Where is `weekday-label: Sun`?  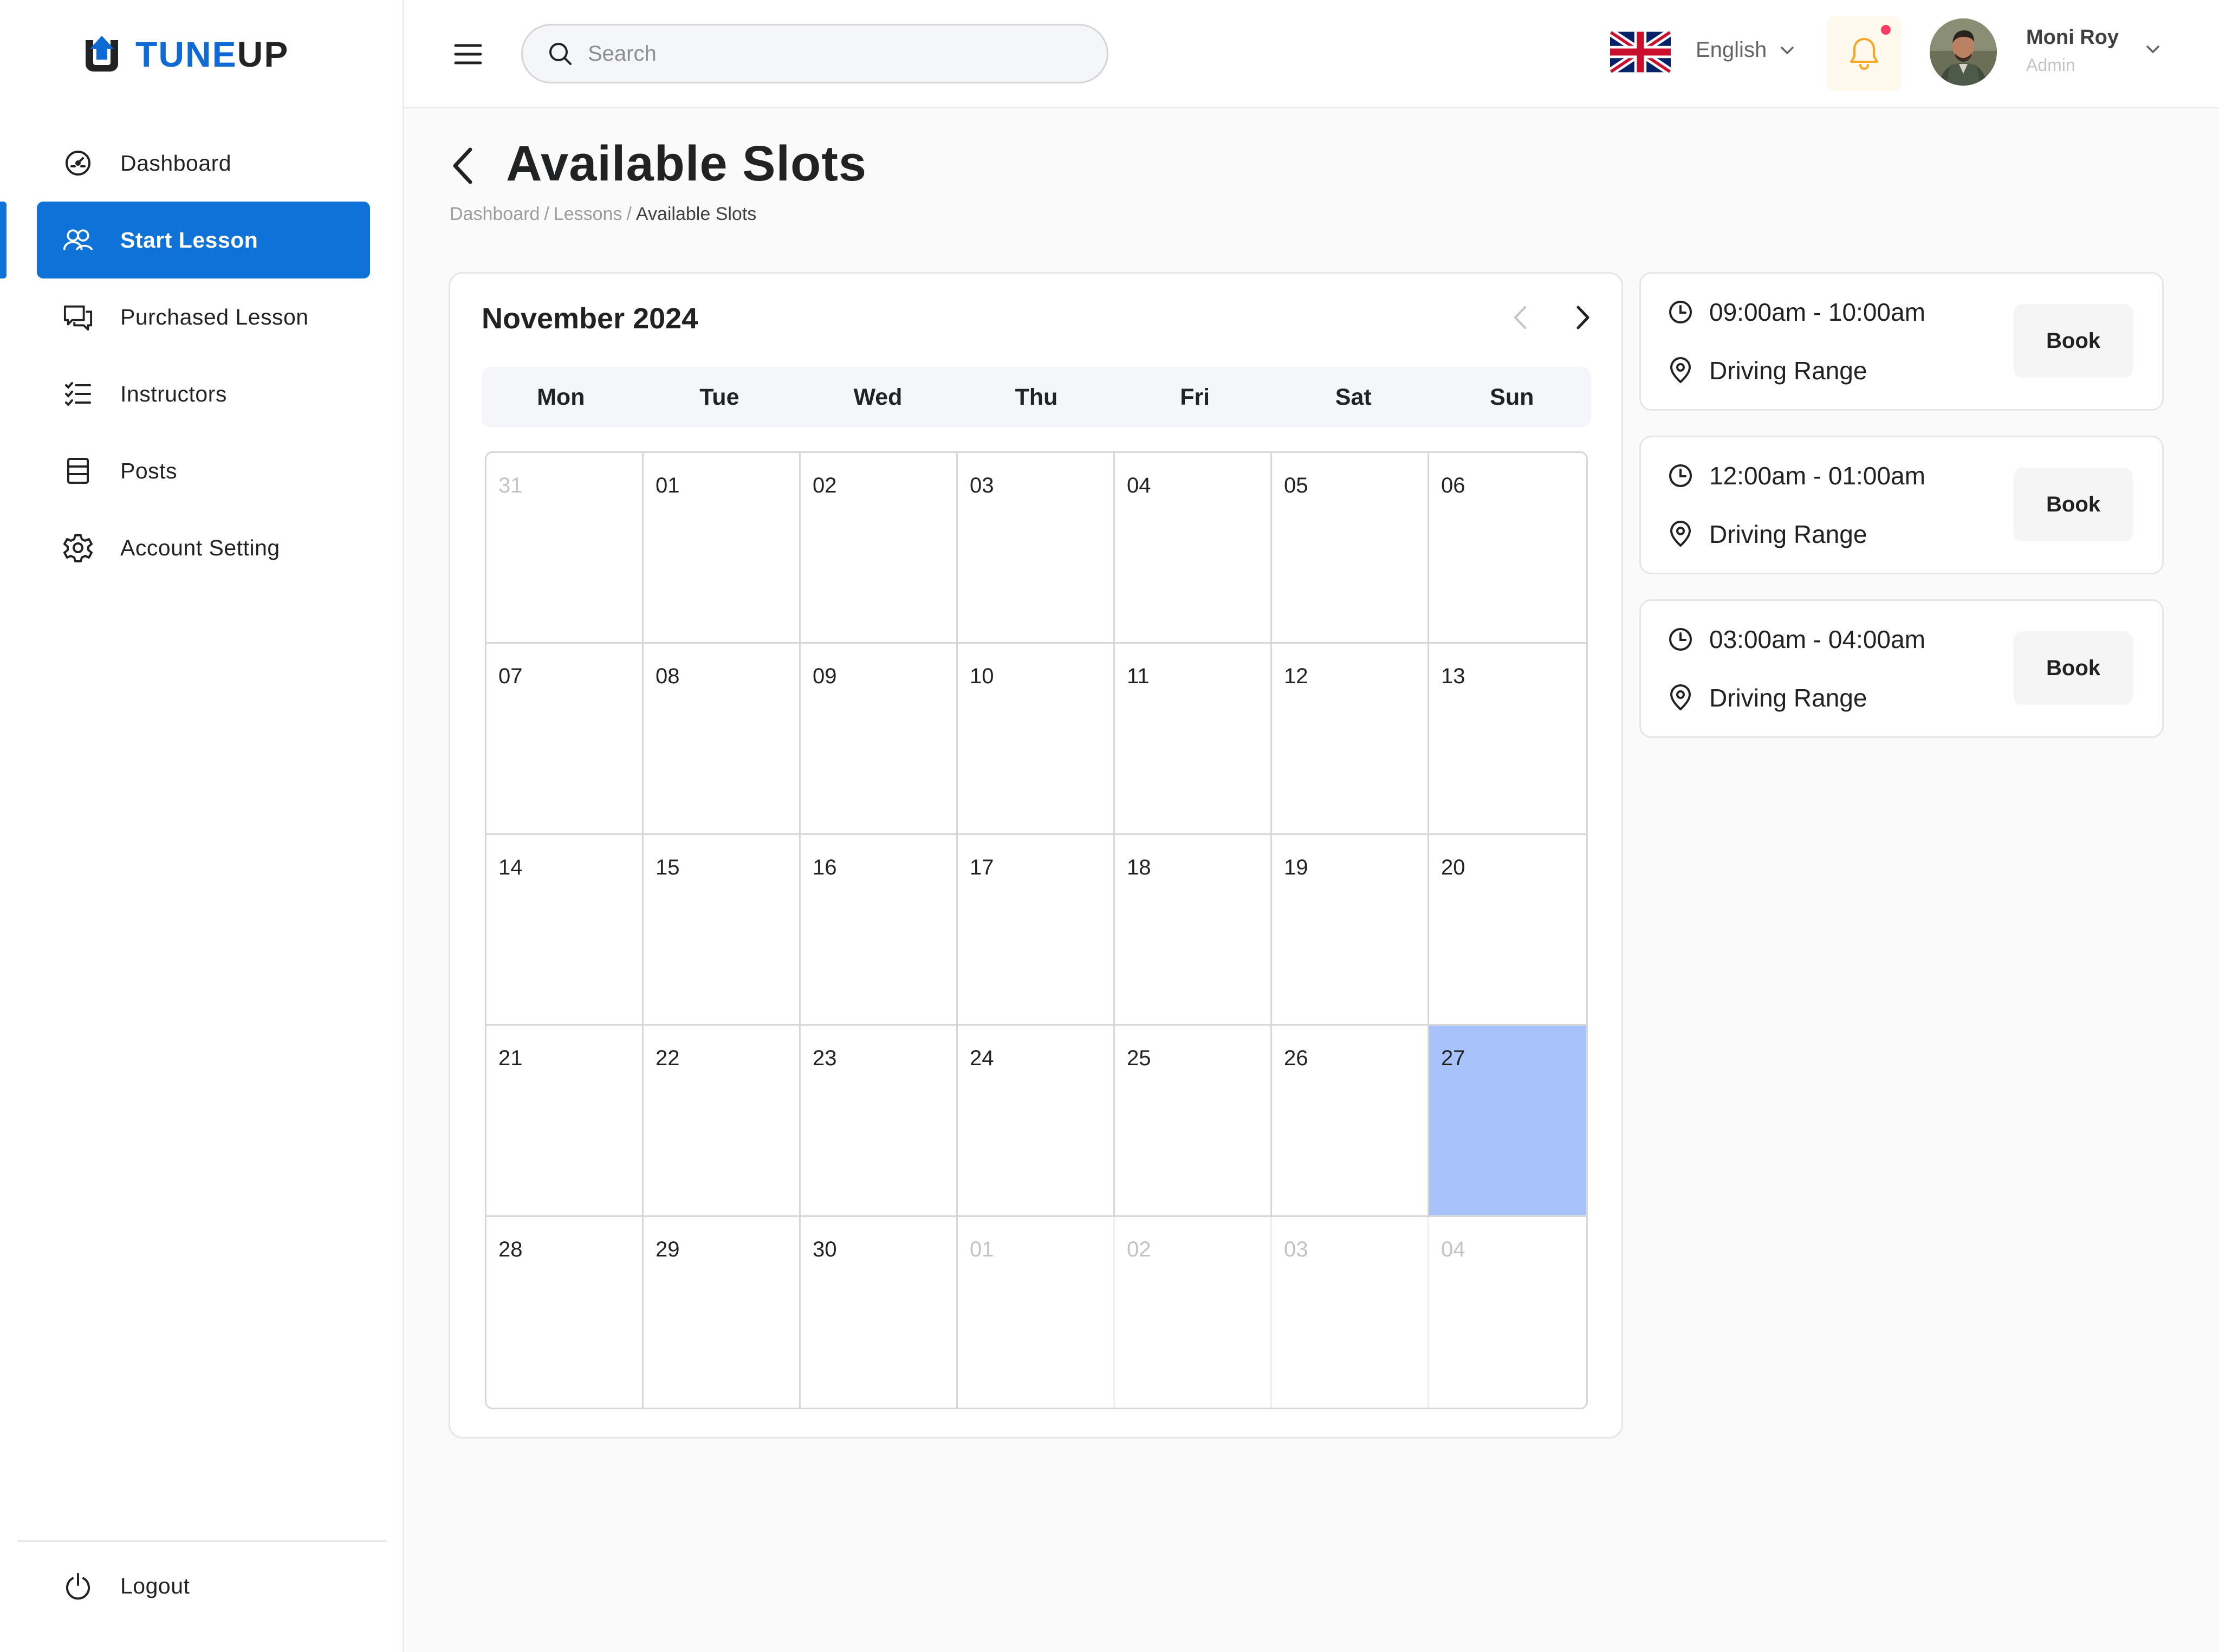
weekday-label: Sun is located at coordinates (1512, 397).